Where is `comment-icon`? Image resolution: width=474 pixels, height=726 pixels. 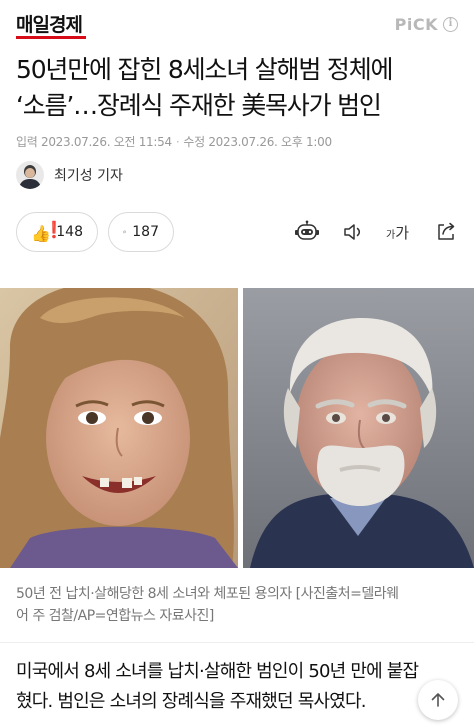
comment-icon is located at coordinates (125, 232).